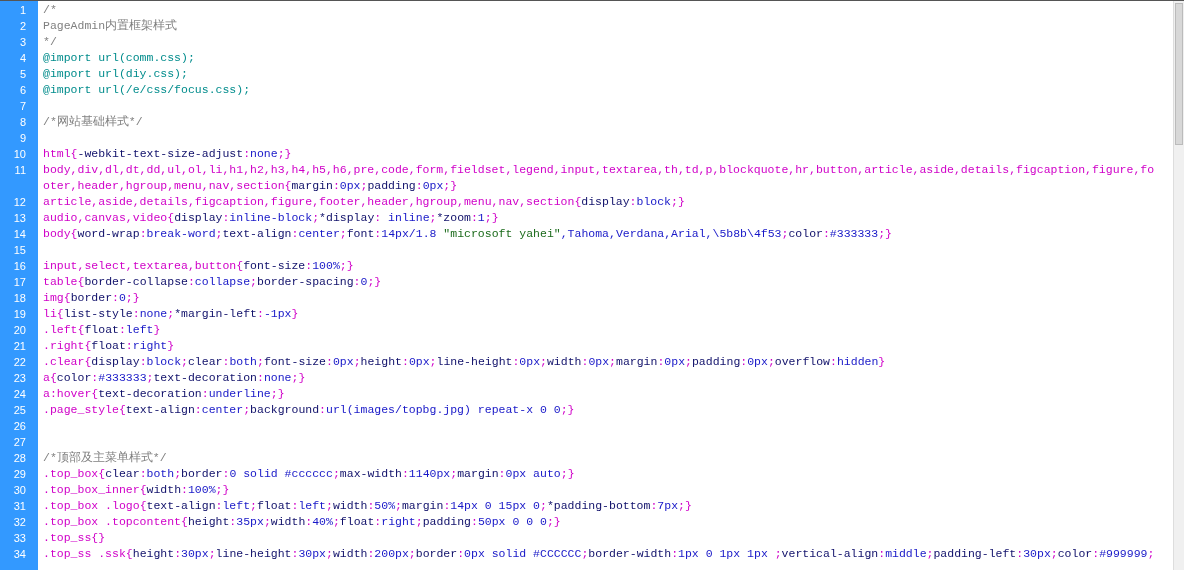  What do you see at coordinates (22, 42) in the screenshot?
I see `line-number: 3` at bounding box center [22, 42].